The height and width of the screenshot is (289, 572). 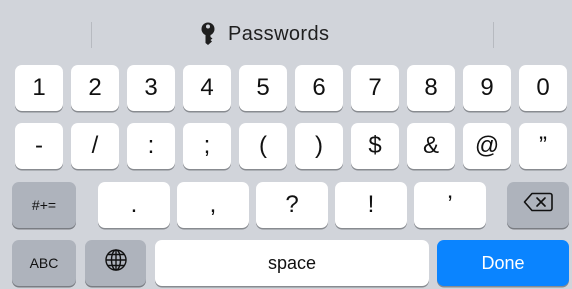 I want to click on key-colon: :, so click(x=151, y=146).